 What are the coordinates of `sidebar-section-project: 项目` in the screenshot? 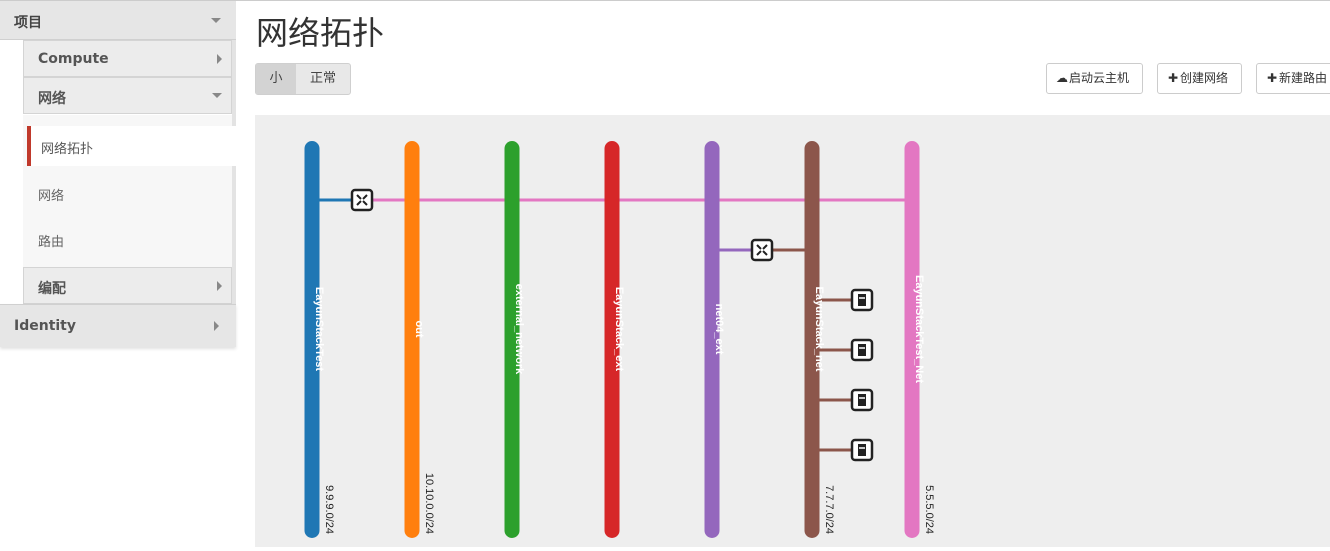 It's located at (118, 20).